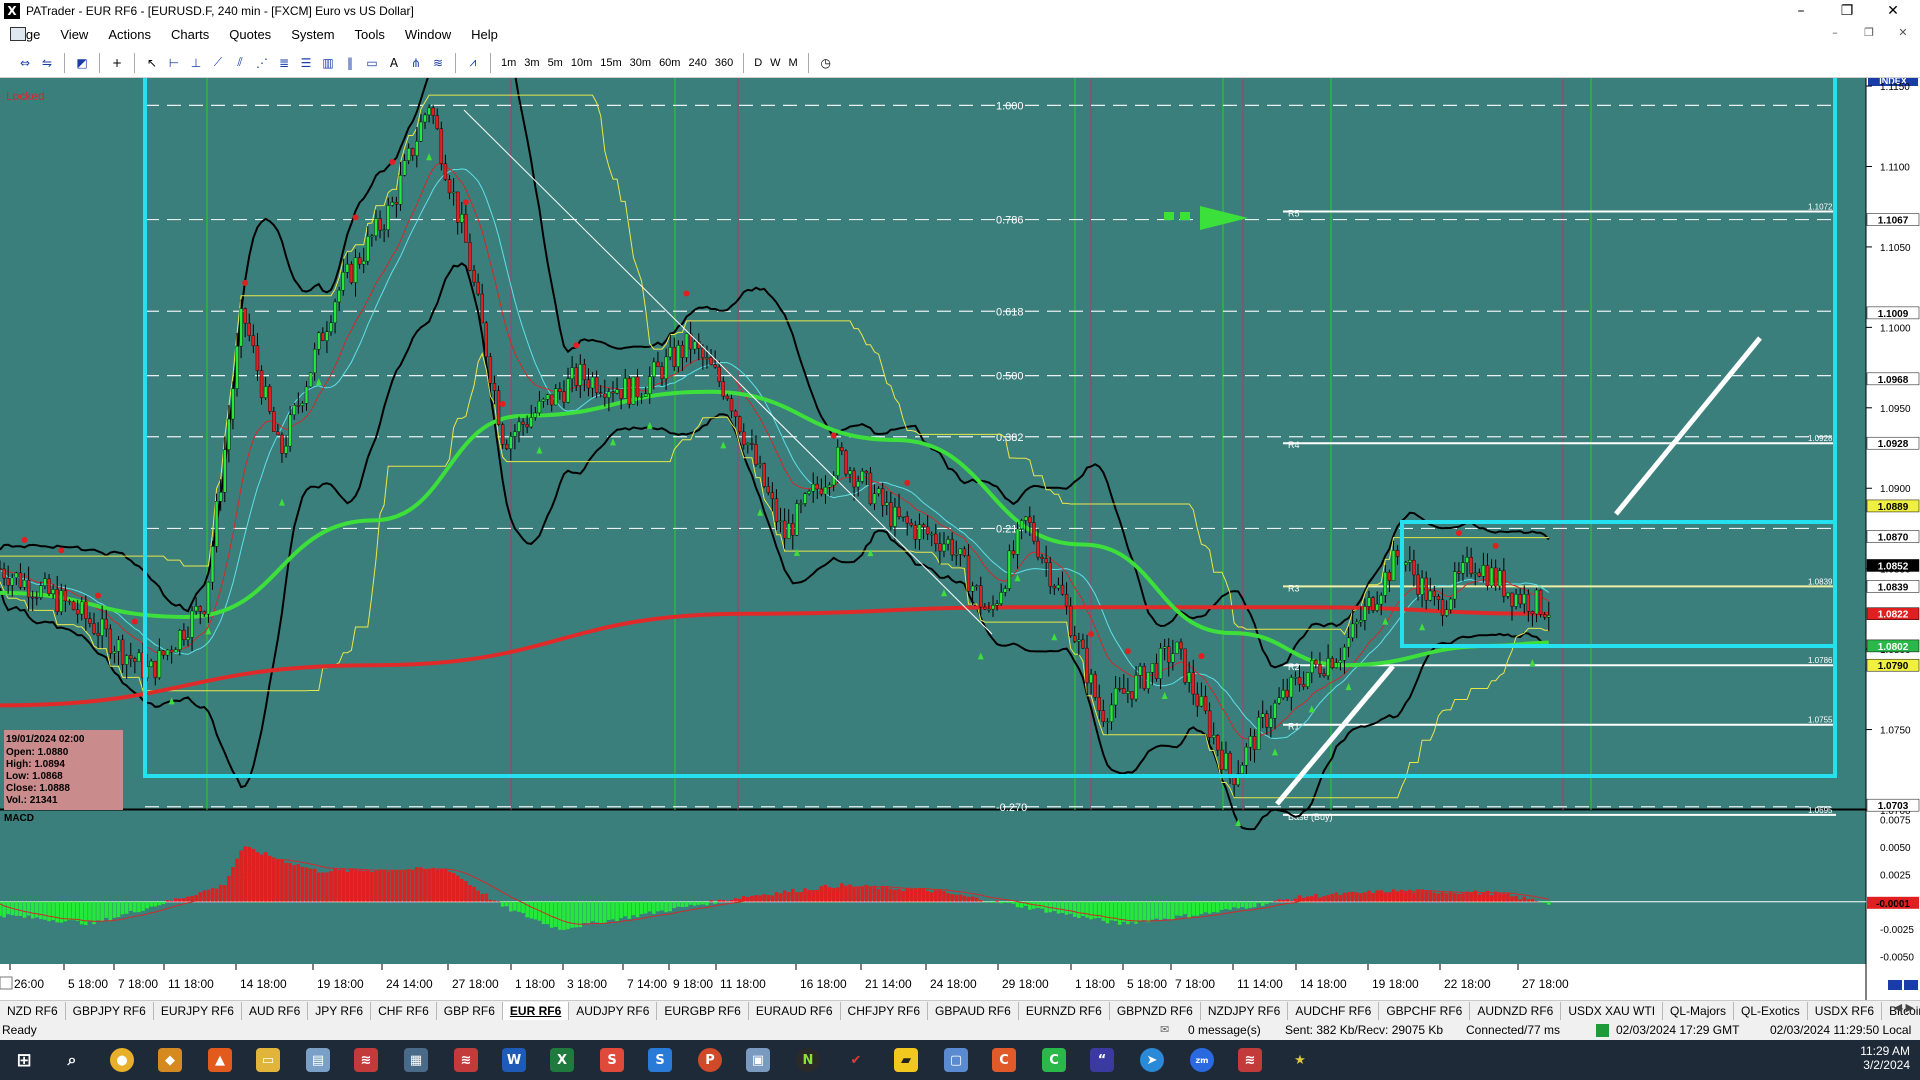  I want to click on app-c-orange-icon: C, so click(1004, 1060).